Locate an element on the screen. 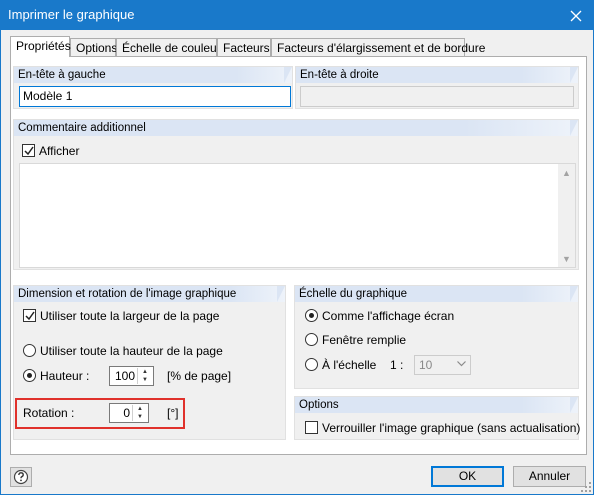 This screenshot has width=594, height=495. scale-custom-radio is located at coordinates (311, 364).